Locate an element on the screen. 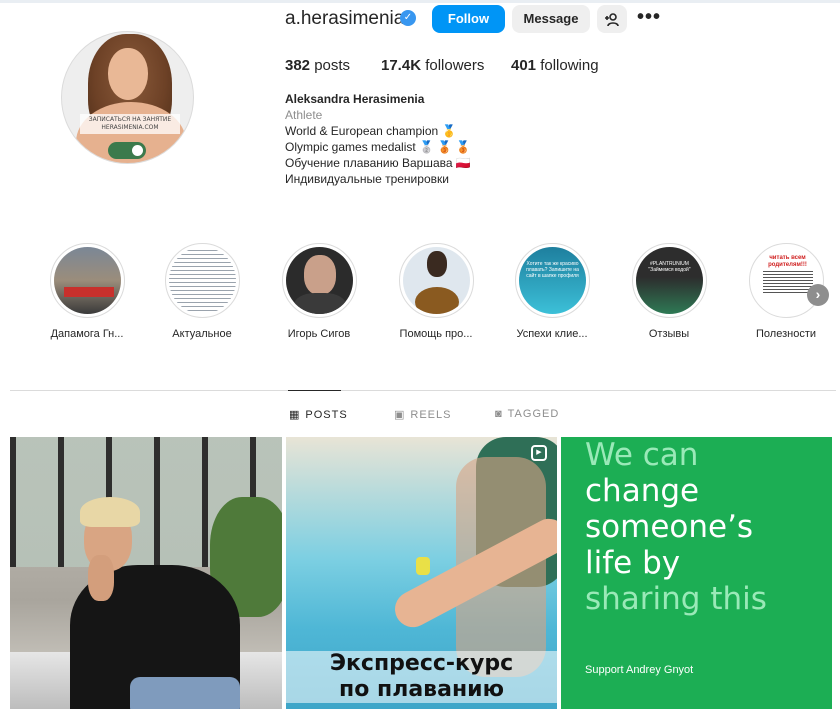 Image resolution: width=840 pixels, height=709 pixels. bio-line: Olympic games medalist 🥈 🥉 🥉 is located at coordinates (378, 147).